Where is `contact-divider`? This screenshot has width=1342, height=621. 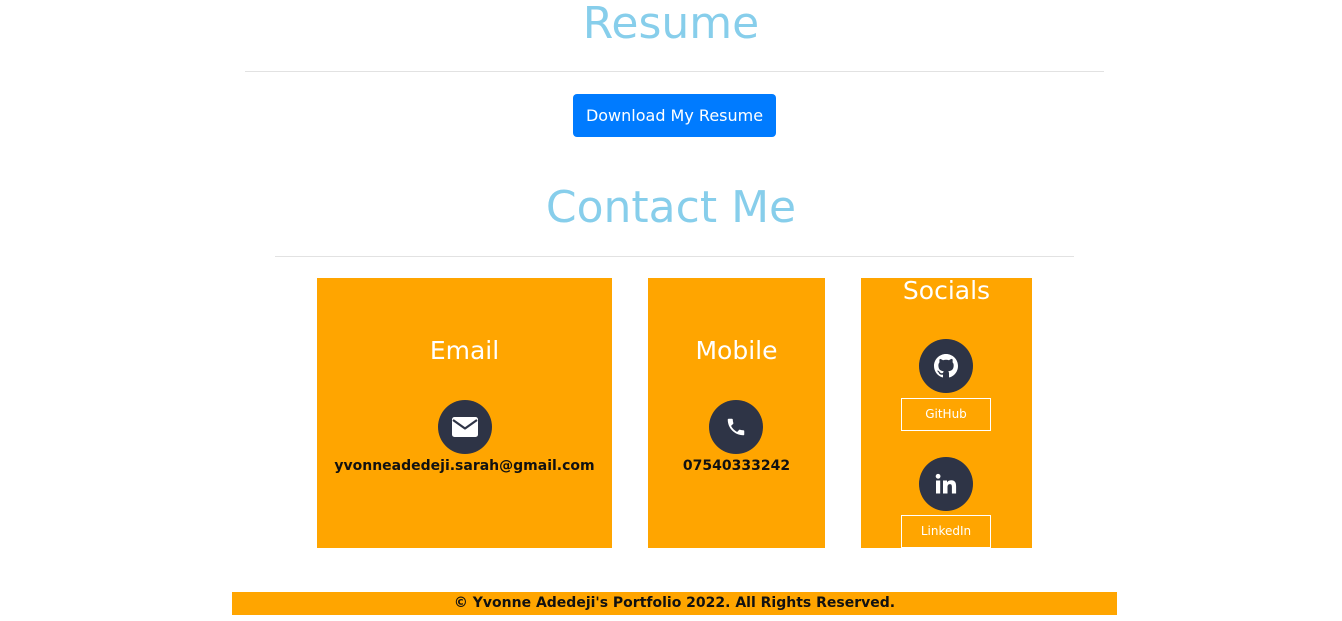
contact-divider is located at coordinates (674, 256).